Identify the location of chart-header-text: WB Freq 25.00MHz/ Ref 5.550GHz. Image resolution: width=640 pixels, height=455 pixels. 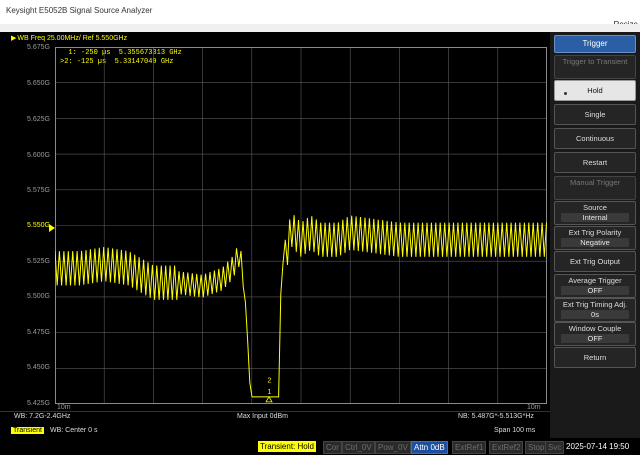
(72, 38).